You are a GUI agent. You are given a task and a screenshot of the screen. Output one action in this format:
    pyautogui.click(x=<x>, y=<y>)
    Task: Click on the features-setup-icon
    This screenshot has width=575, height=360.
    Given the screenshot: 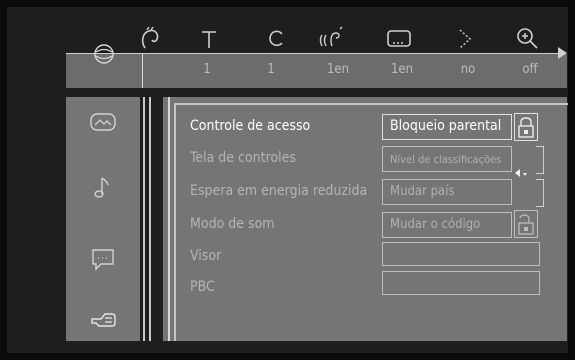 What is the action you would take?
    pyautogui.click(x=103, y=320)
    